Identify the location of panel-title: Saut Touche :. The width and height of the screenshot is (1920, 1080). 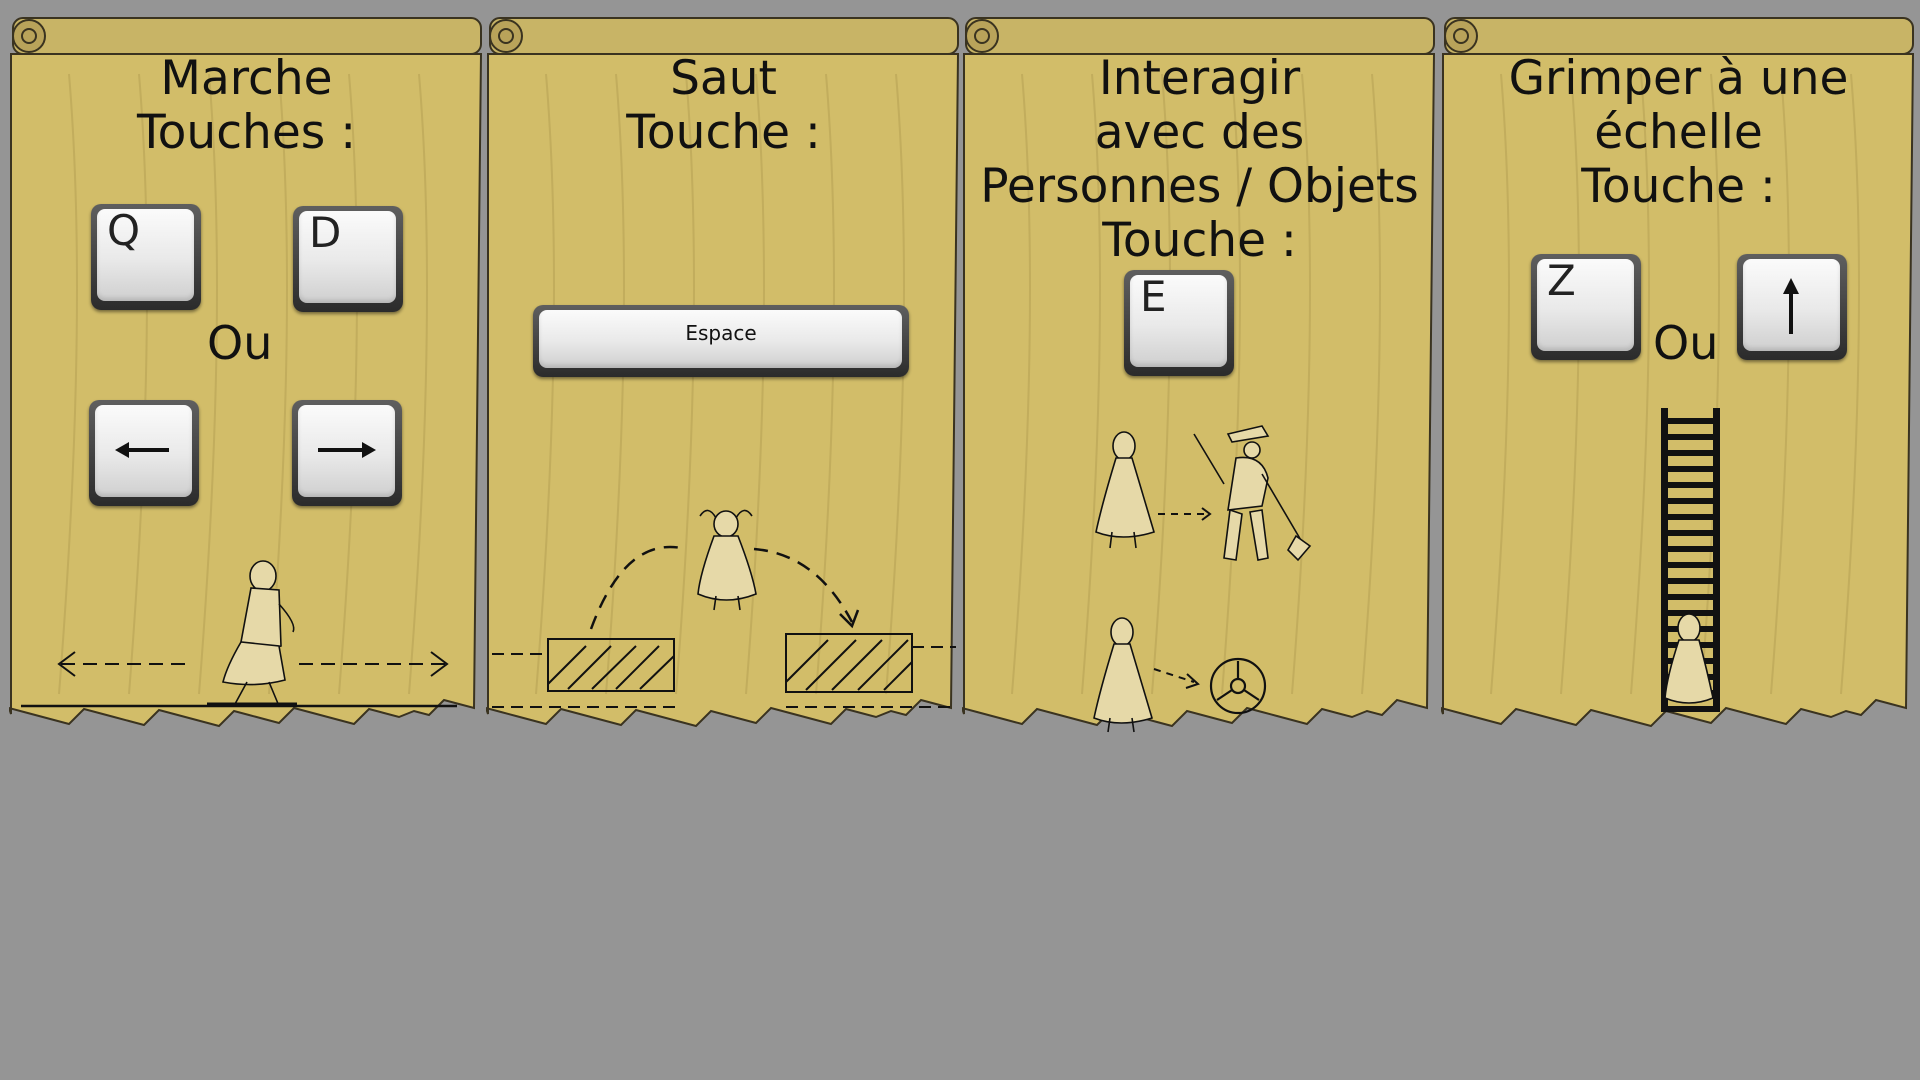
(723, 106).